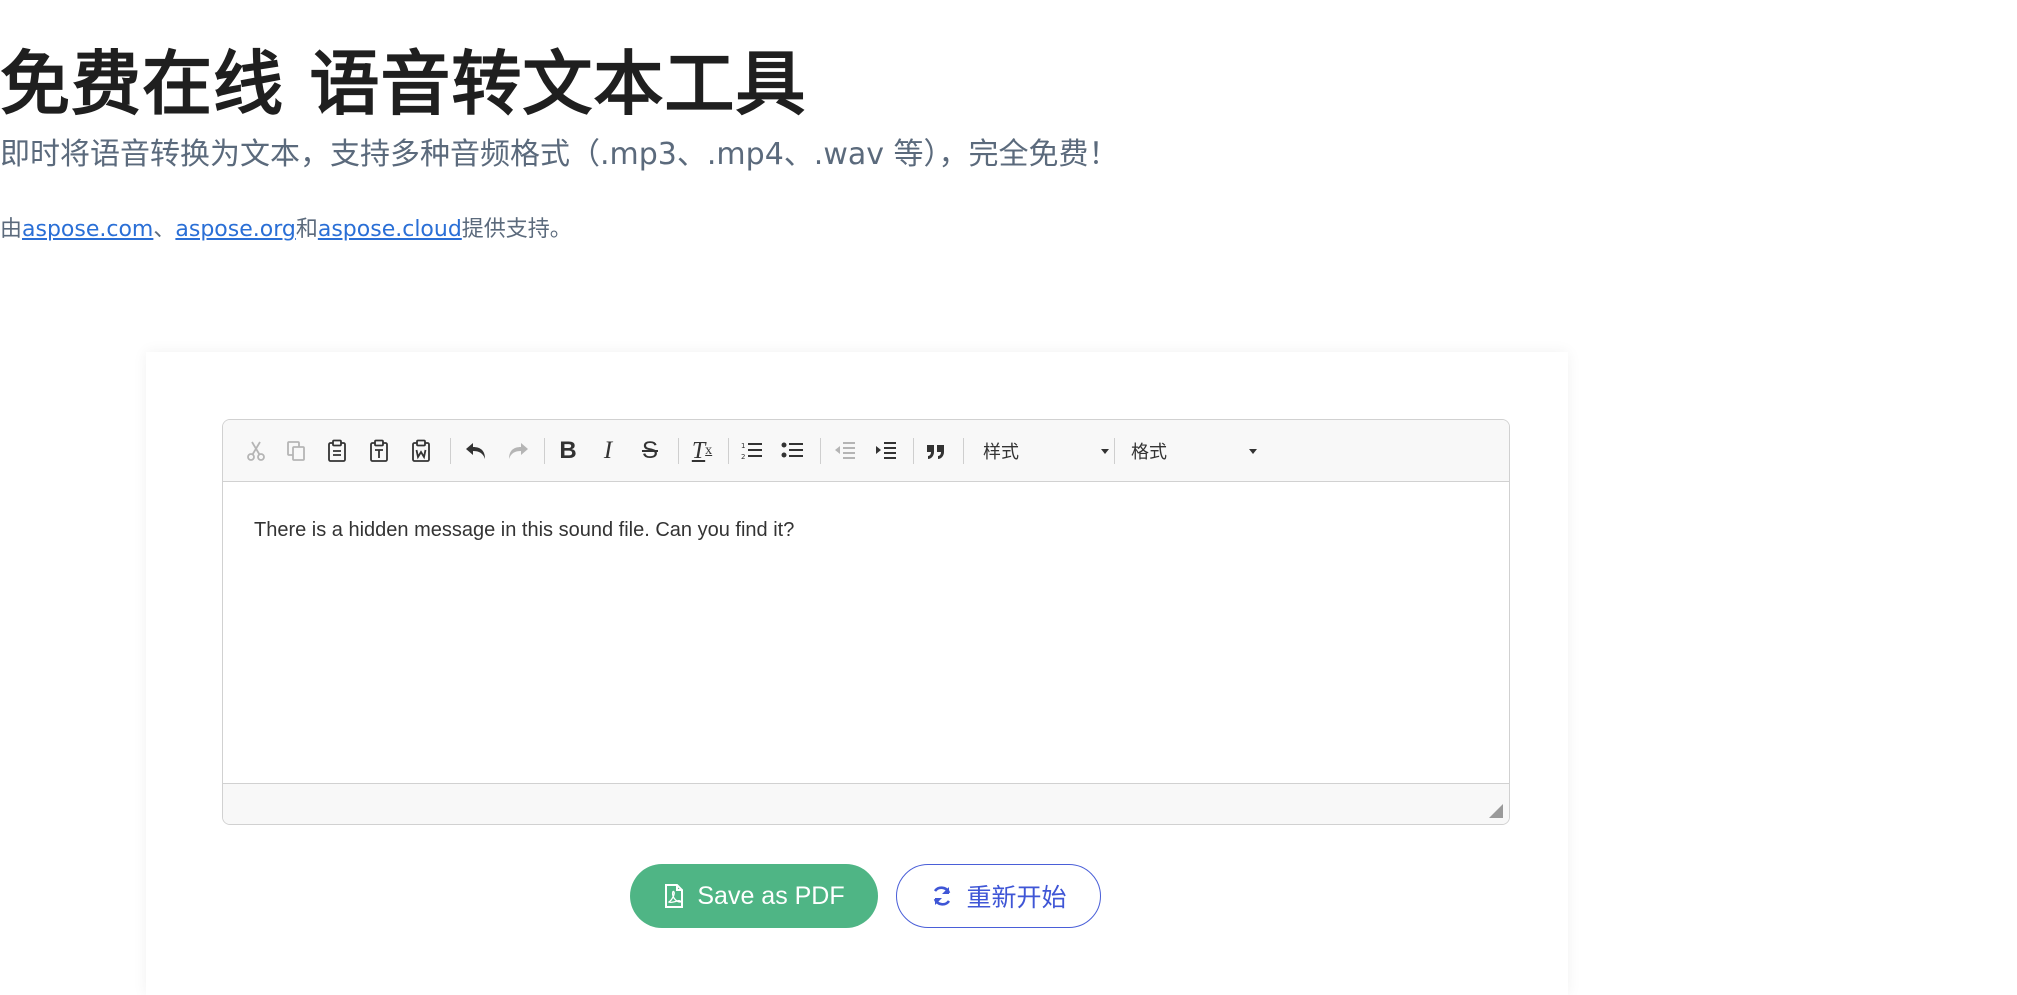  Describe the element at coordinates (650, 451) in the screenshot. I see `strikethrough-icon: S` at that location.